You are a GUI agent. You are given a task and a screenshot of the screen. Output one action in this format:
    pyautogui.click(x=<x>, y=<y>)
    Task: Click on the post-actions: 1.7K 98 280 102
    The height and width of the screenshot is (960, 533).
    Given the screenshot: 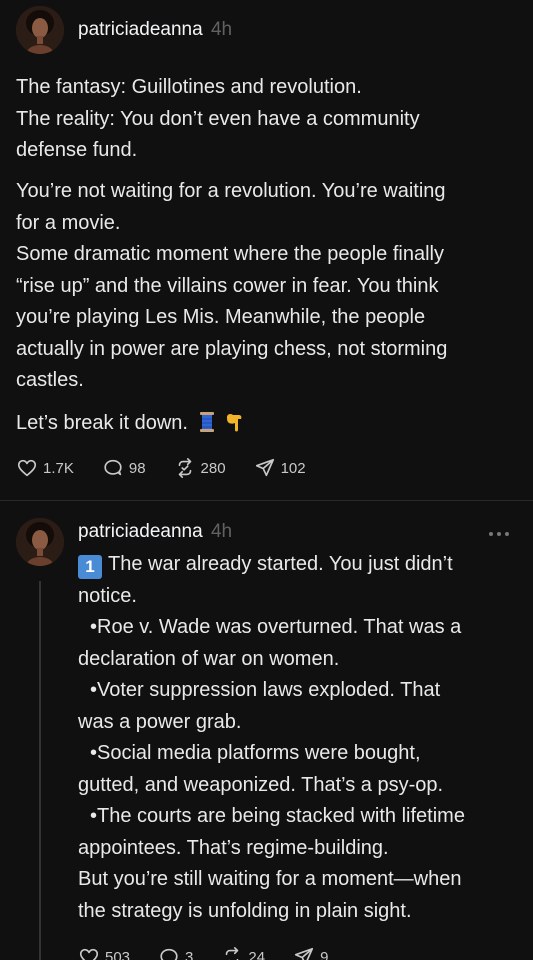 What is the action you would take?
    pyautogui.click(x=175, y=468)
    